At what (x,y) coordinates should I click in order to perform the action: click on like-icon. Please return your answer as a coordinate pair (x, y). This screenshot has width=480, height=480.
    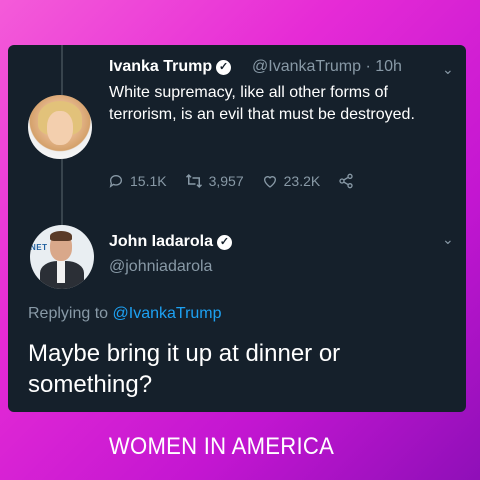
    Looking at the image, I should click on (269, 182).